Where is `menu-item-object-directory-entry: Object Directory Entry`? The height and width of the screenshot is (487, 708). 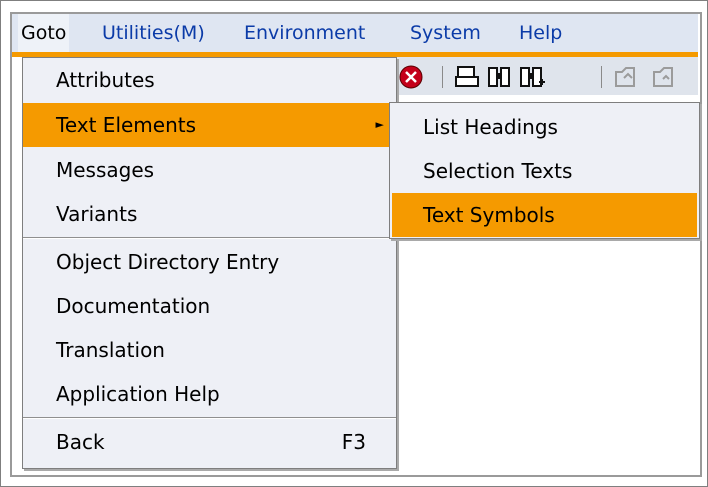 menu-item-object-directory-entry: Object Directory Entry is located at coordinates (209, 262).